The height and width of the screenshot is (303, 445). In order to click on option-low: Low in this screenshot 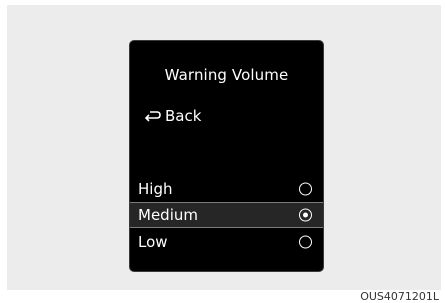, I will do `click(226, 242)`.